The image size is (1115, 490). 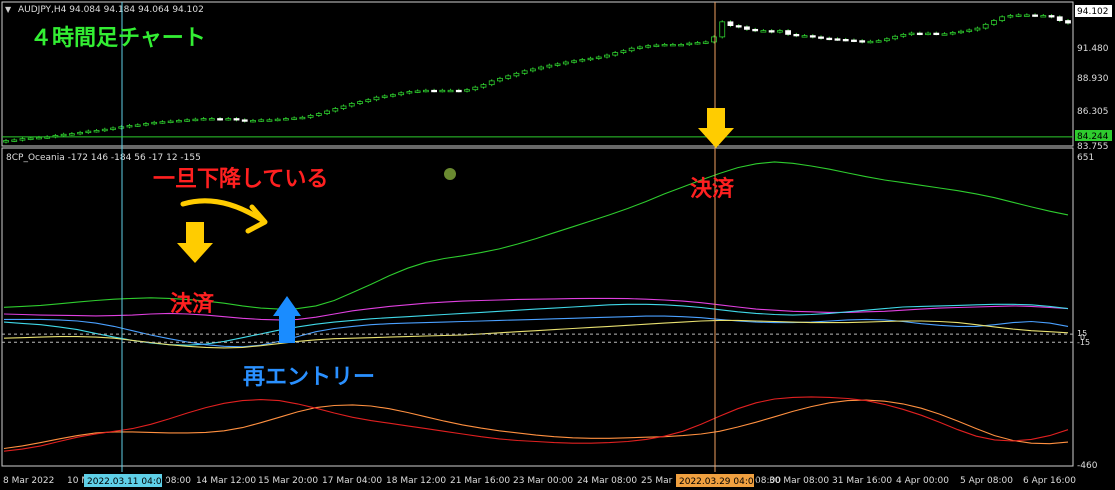 I want to click on time-label: 15 Mar 20:00, so click(x=288, y=481).